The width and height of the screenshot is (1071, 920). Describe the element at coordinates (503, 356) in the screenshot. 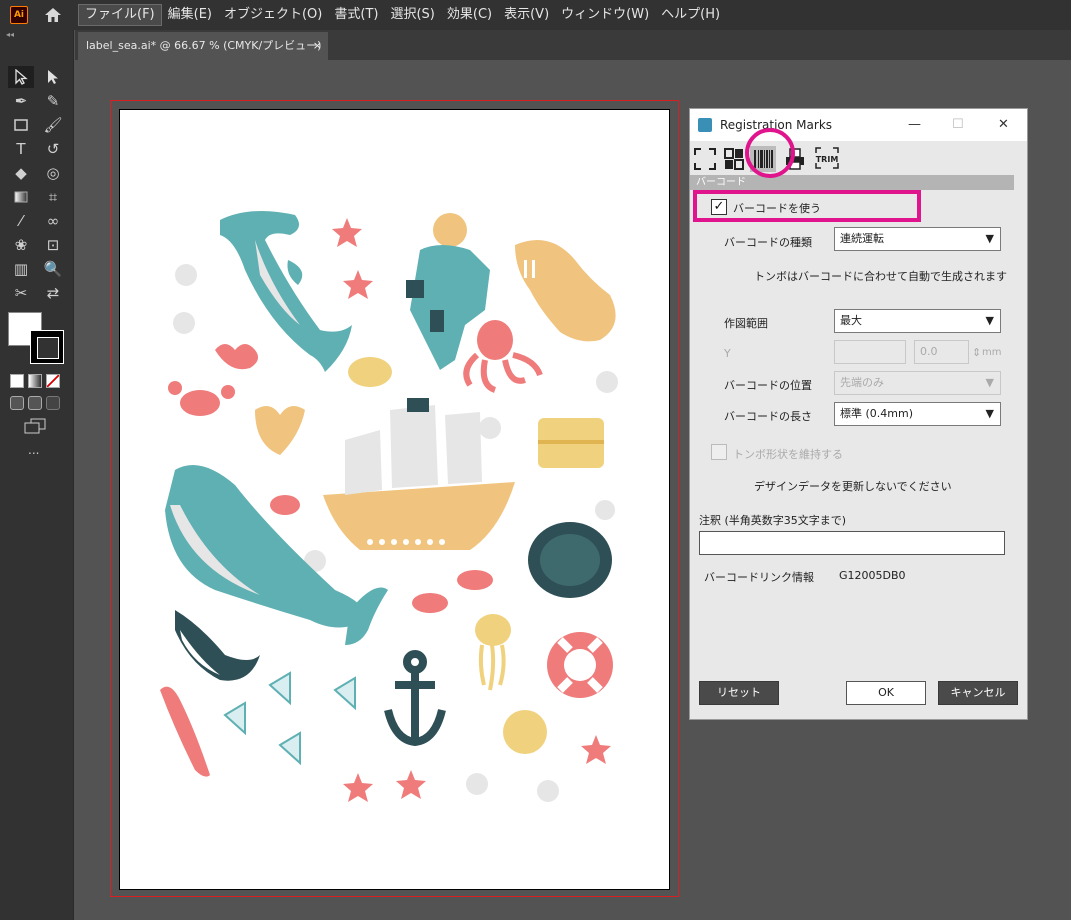

I see `octopus-illustration` at that location.